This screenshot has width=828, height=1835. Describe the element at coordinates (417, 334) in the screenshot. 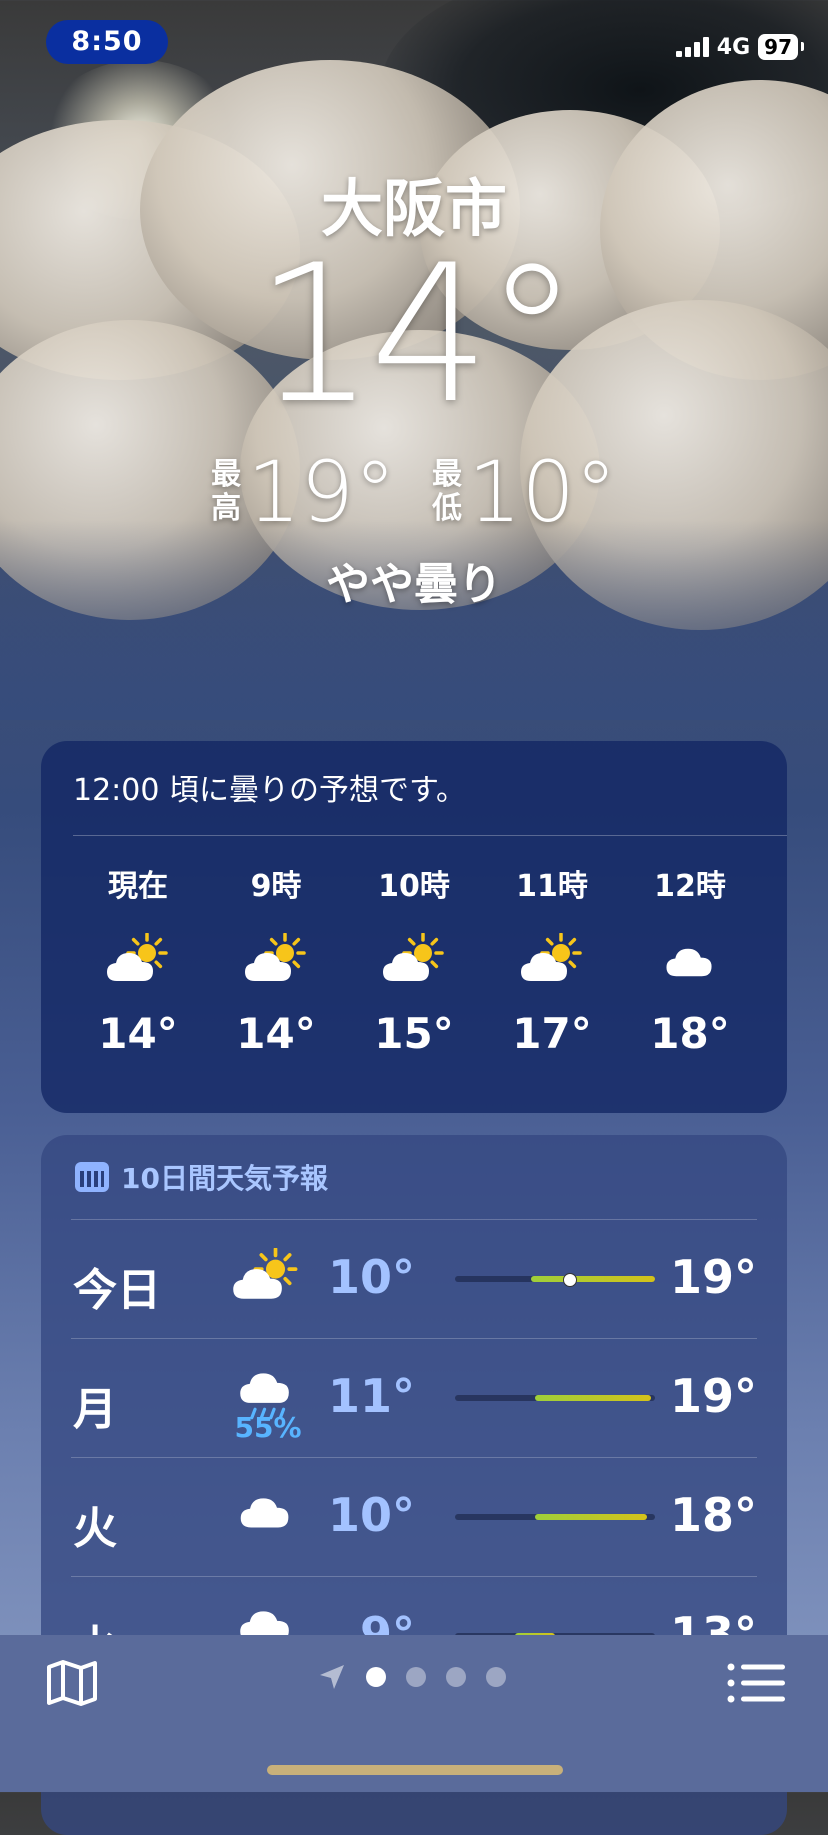

I see `current-temperature: 14°` at that location.